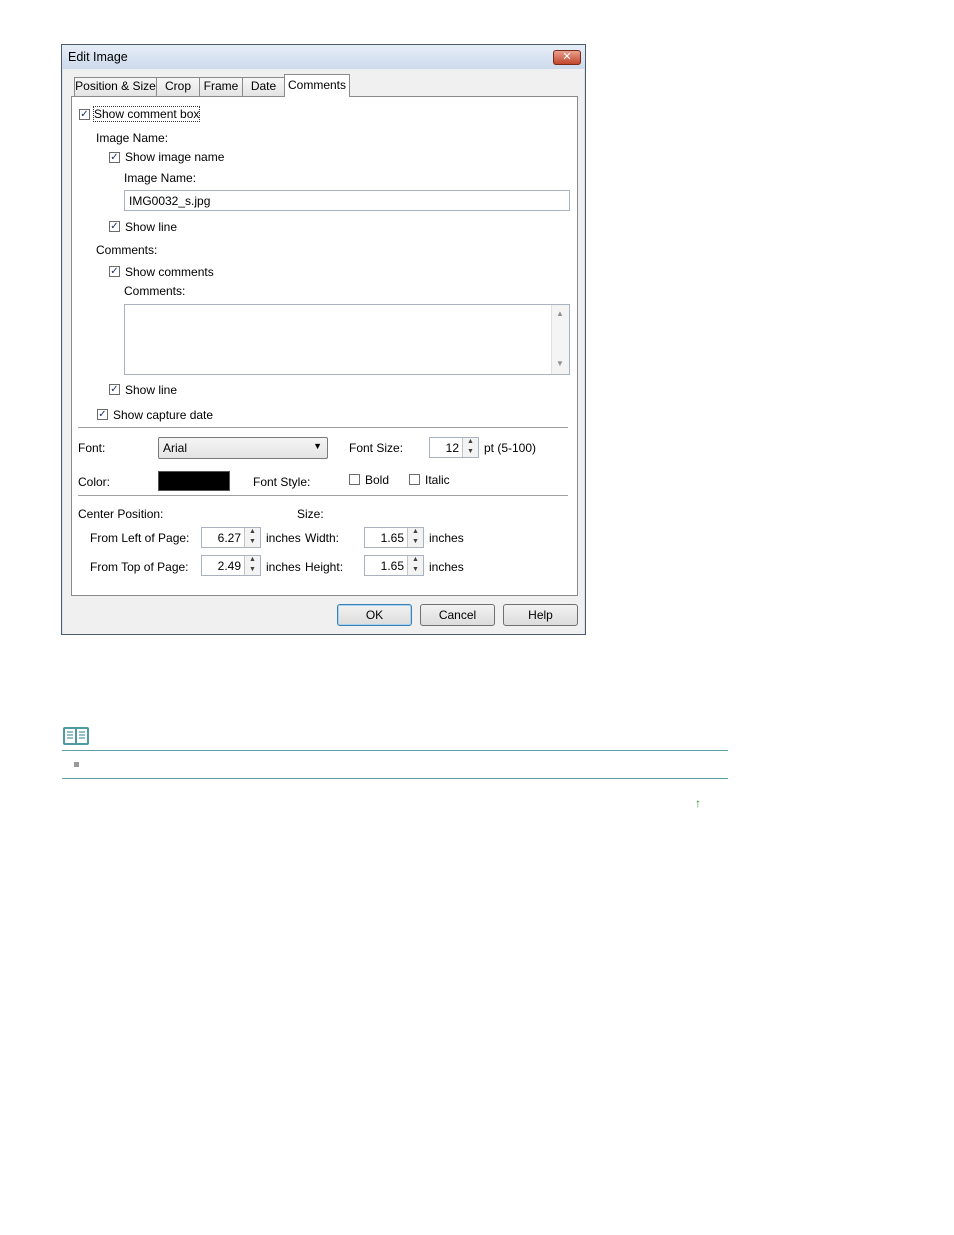 The height and width of the screenshot is (1235, 954). I want to click on title-bar: Edit Image ✕, so click(323, 57).